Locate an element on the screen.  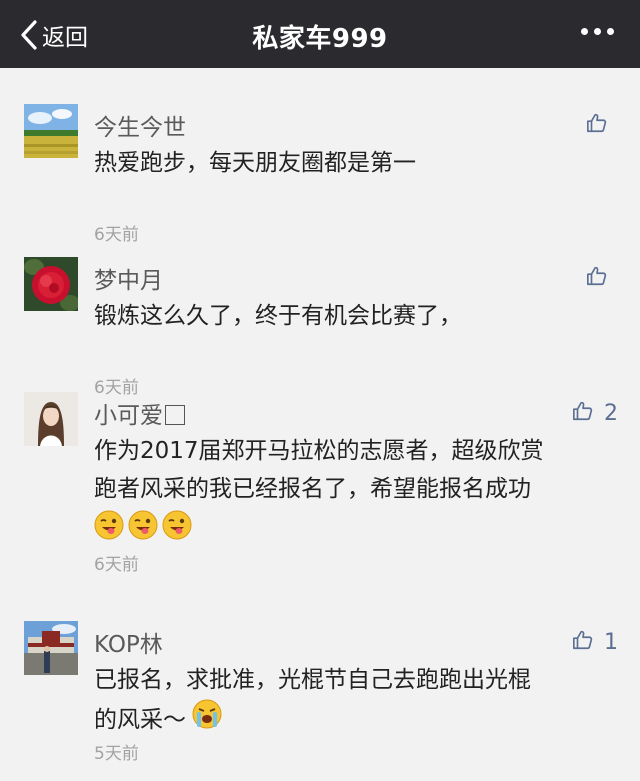
like-button: 2 is located at coordinates (595, 413).